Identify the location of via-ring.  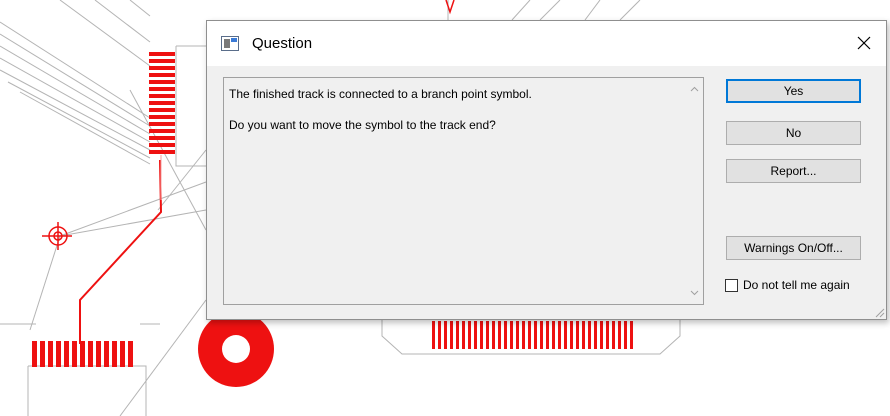
(236, 349).